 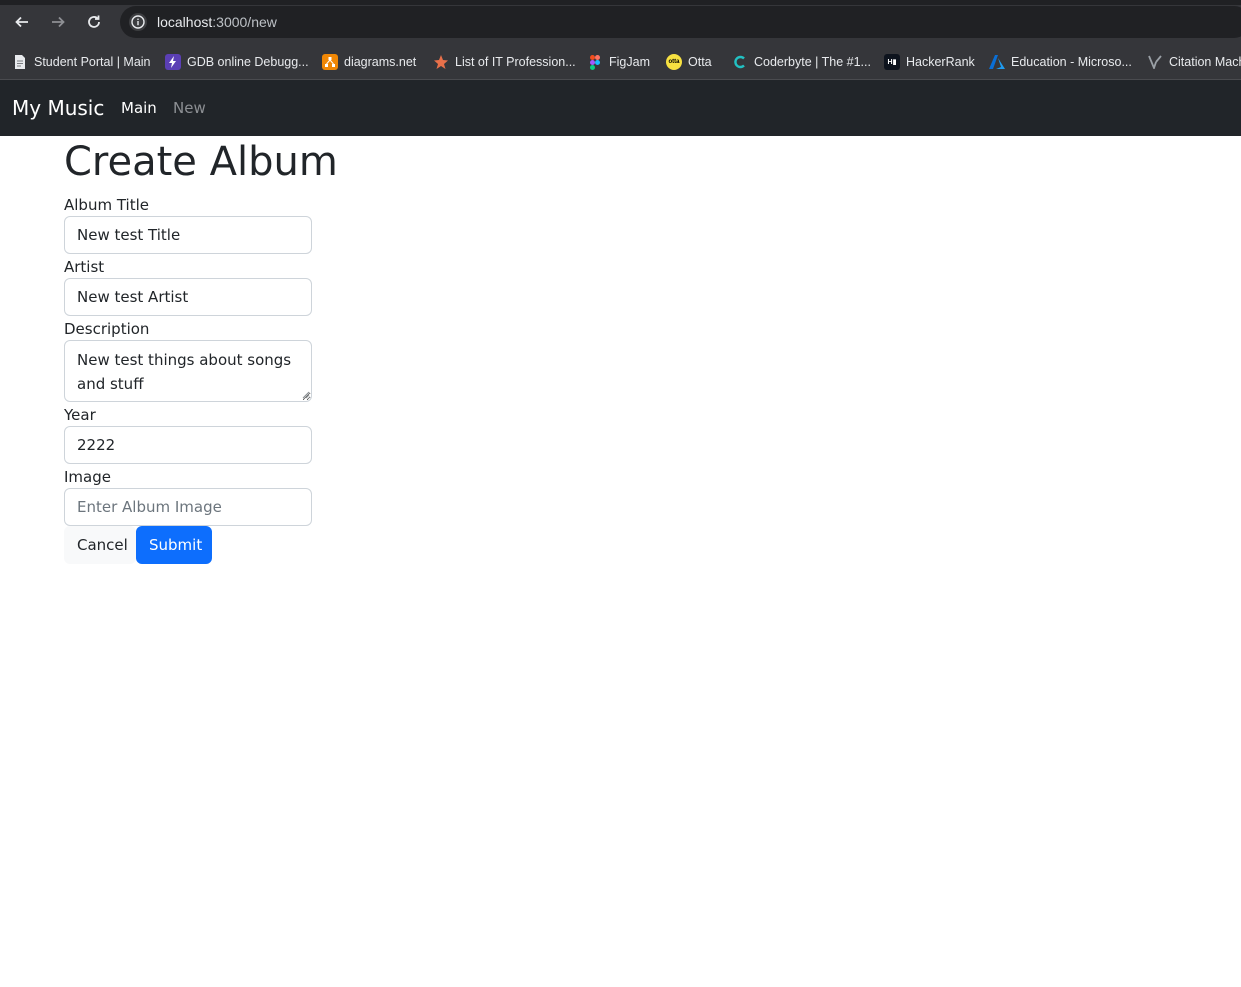 I want to click on coderbyte-icon, so click(x=740, y=62).